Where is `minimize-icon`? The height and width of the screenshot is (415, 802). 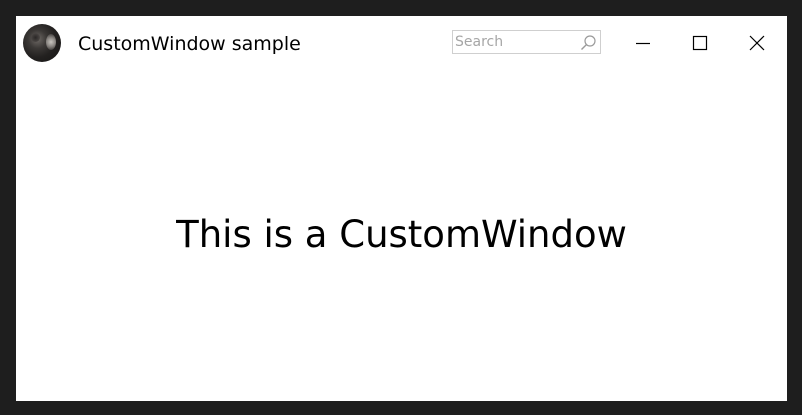
minimize-icon is located at coordinates (643, 43).